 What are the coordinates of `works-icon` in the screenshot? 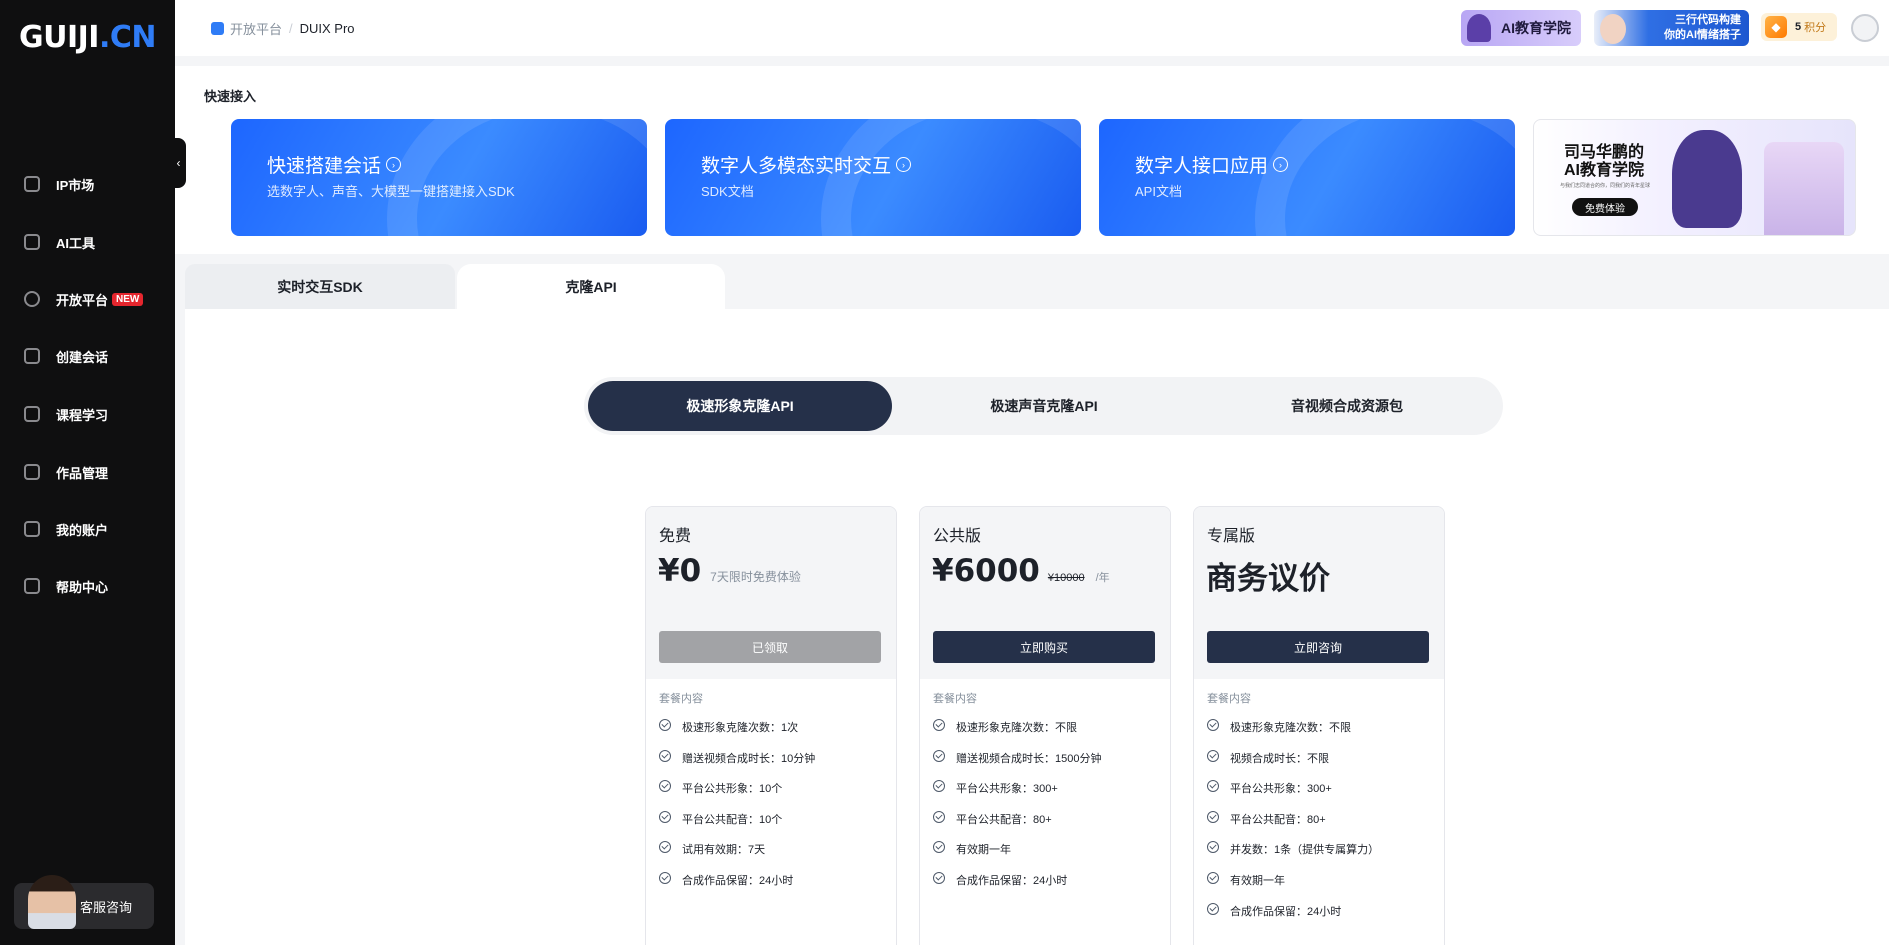 It's located at (32, 472).